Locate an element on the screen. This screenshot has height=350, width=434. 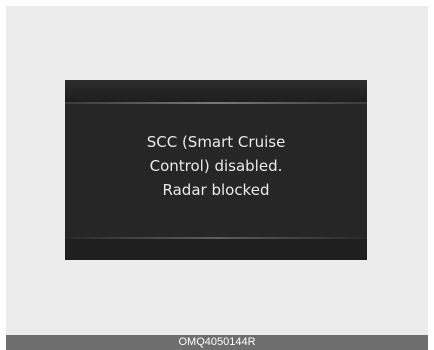
warning-message-line-2: Control) disabled. is located at coordinates (216, 166).